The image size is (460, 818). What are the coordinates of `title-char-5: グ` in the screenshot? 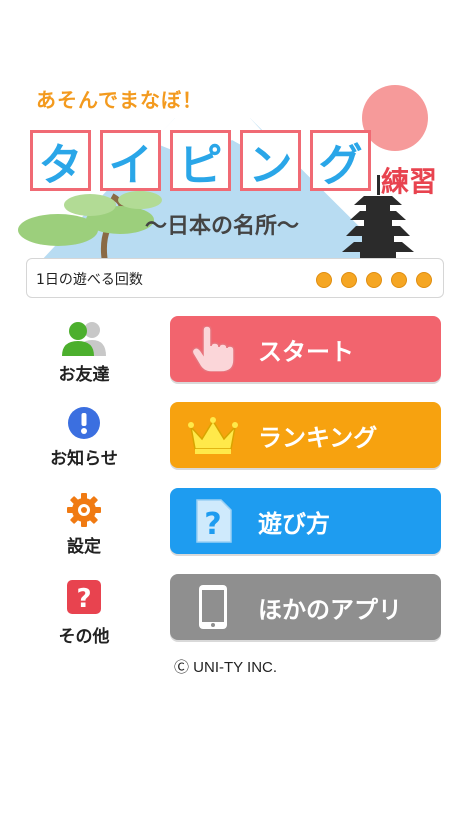 It's located at (340, 160).